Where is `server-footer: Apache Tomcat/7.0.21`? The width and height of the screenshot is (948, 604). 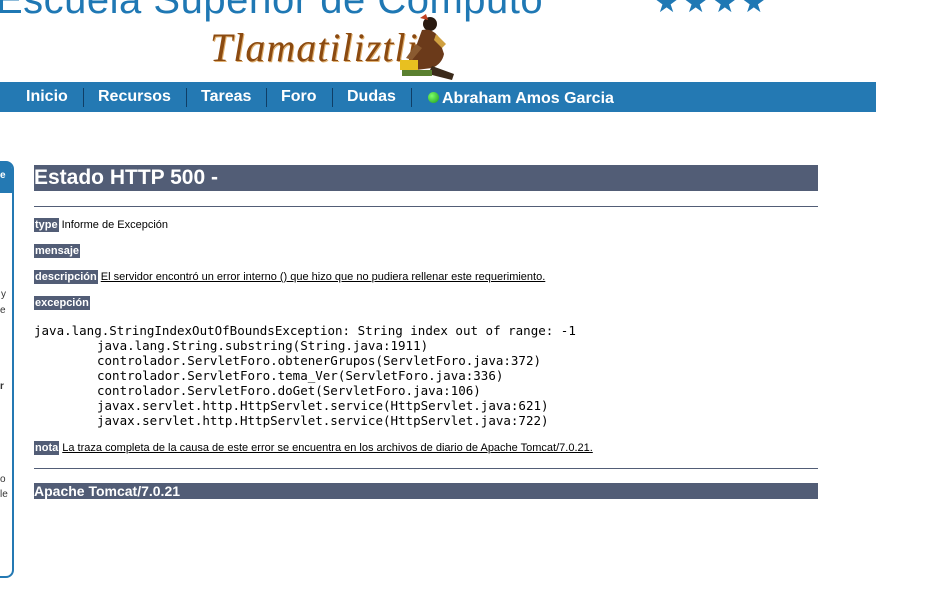
server-footer: Apache Tomcat/7.0.21 is located at coordinates (426, 491).